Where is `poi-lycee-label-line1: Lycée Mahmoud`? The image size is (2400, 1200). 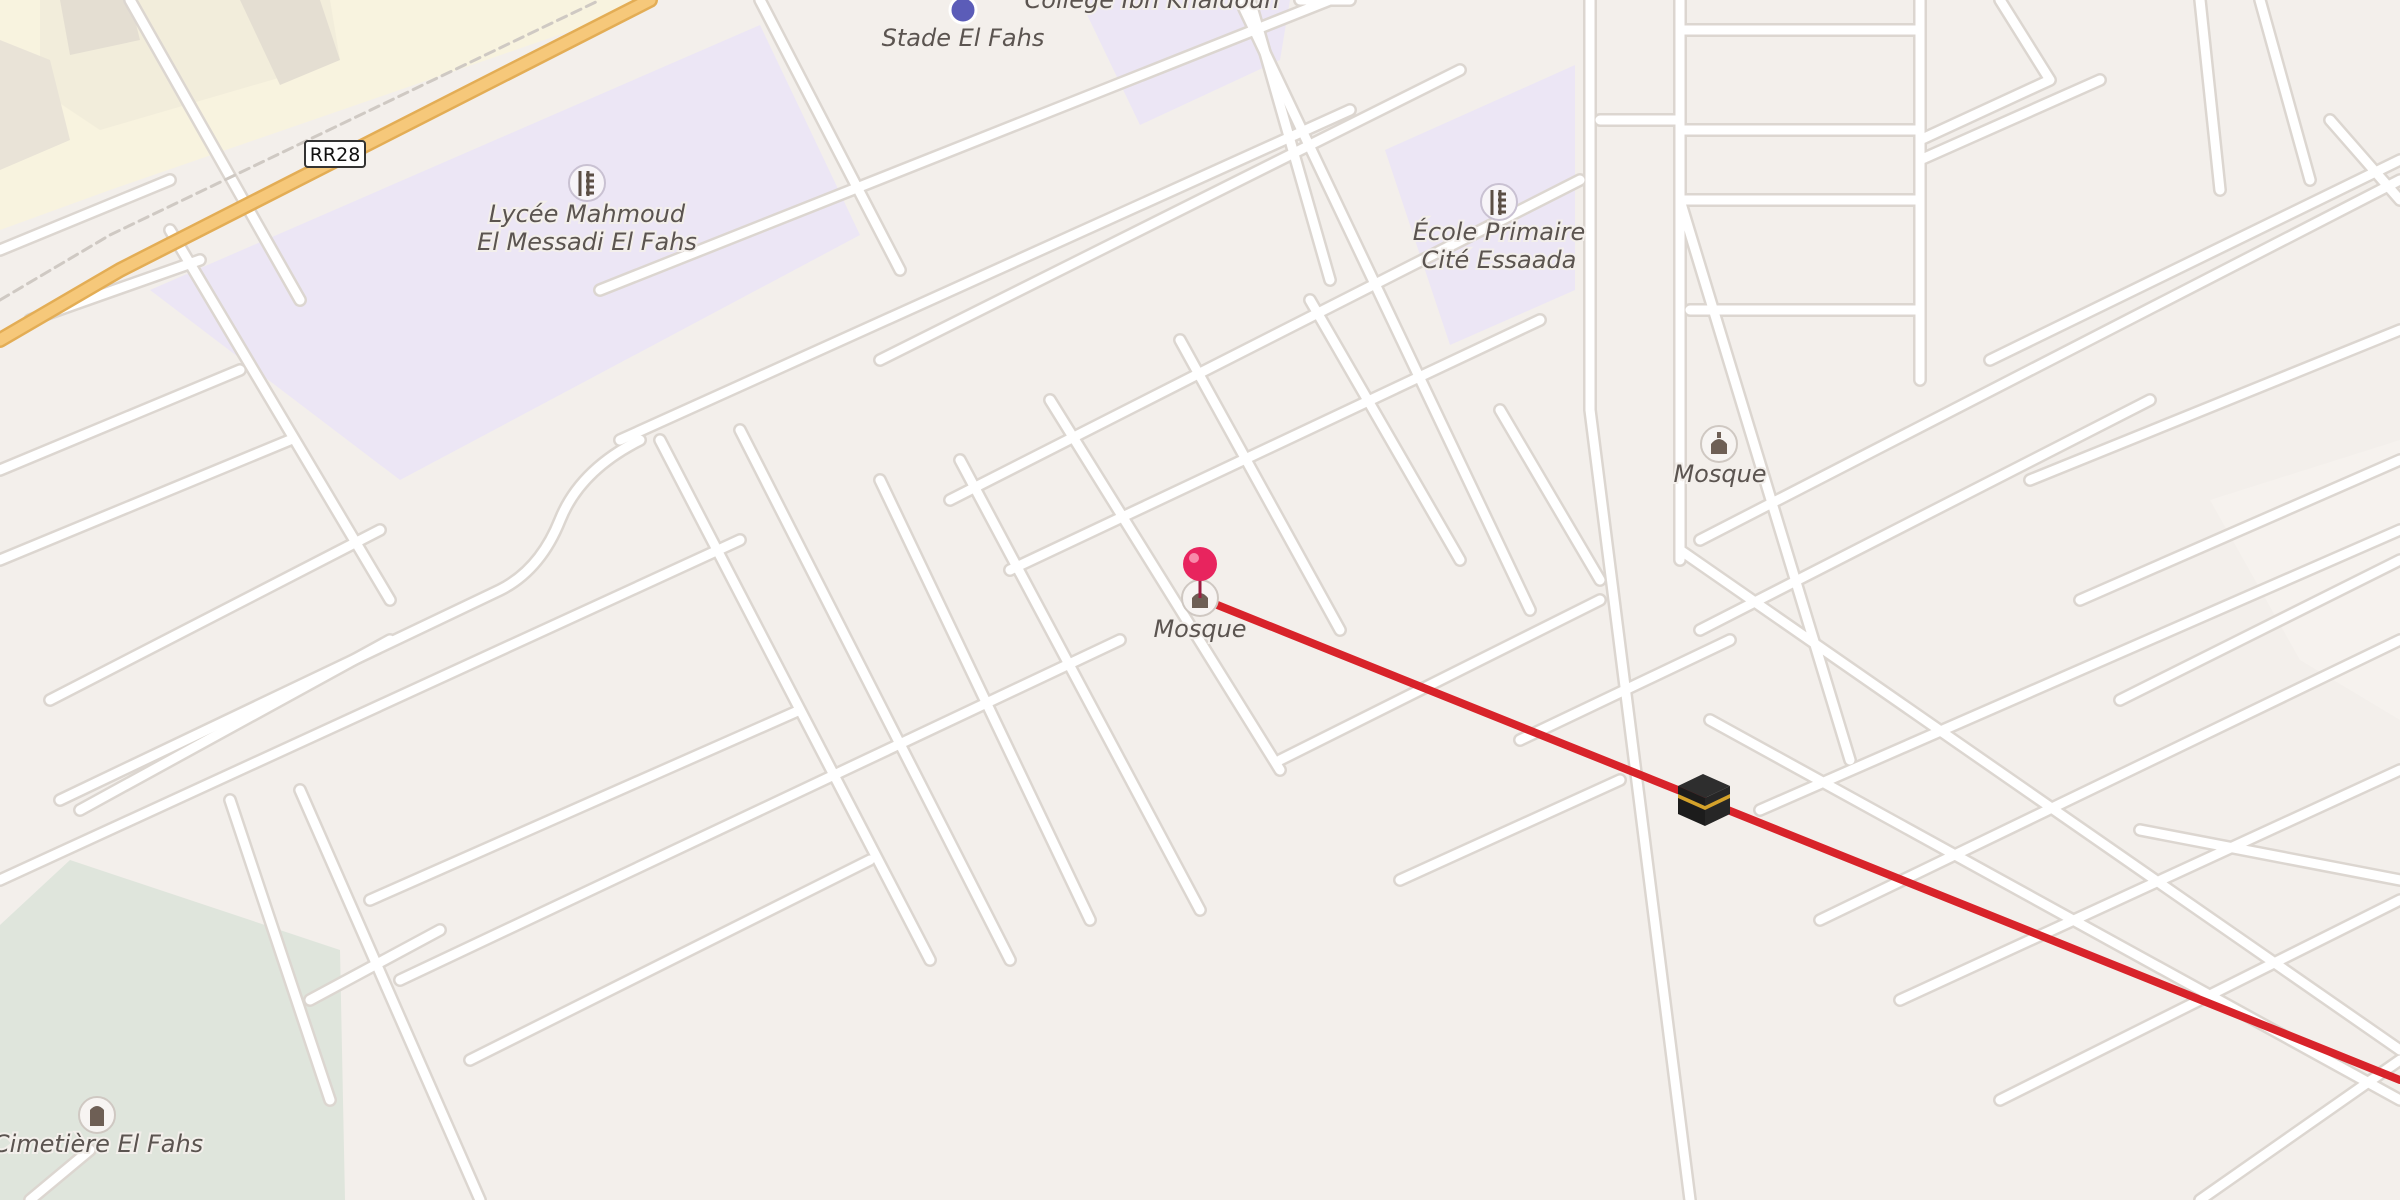
poi-lycee-label-line1: Lycée Mahmoud is located at coordinates (587, 214).